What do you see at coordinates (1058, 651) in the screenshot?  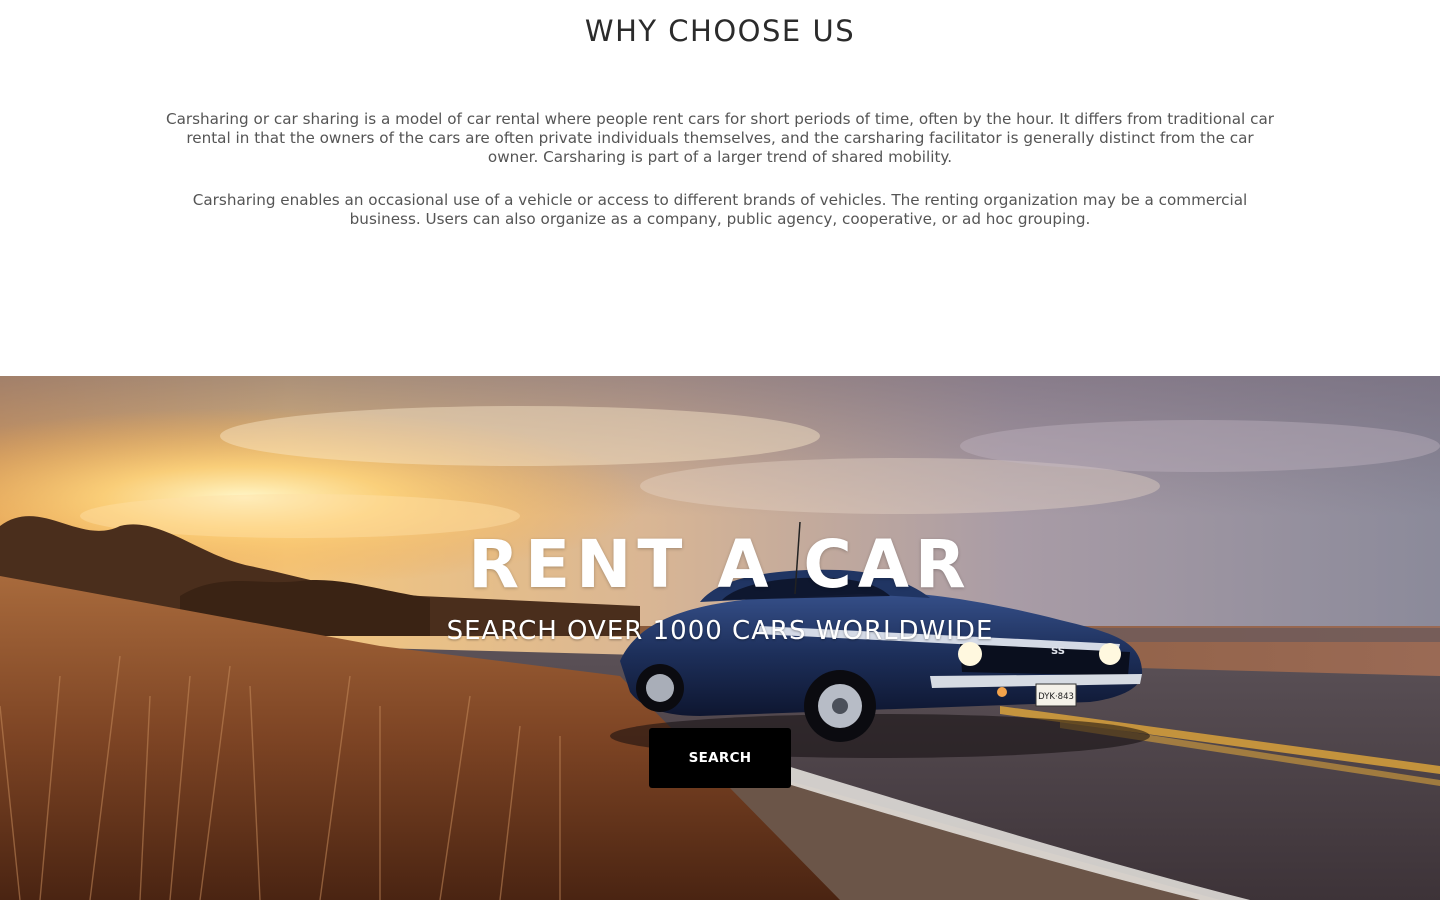 I see `svg-text: SS` at bounding box center [1058, 651].